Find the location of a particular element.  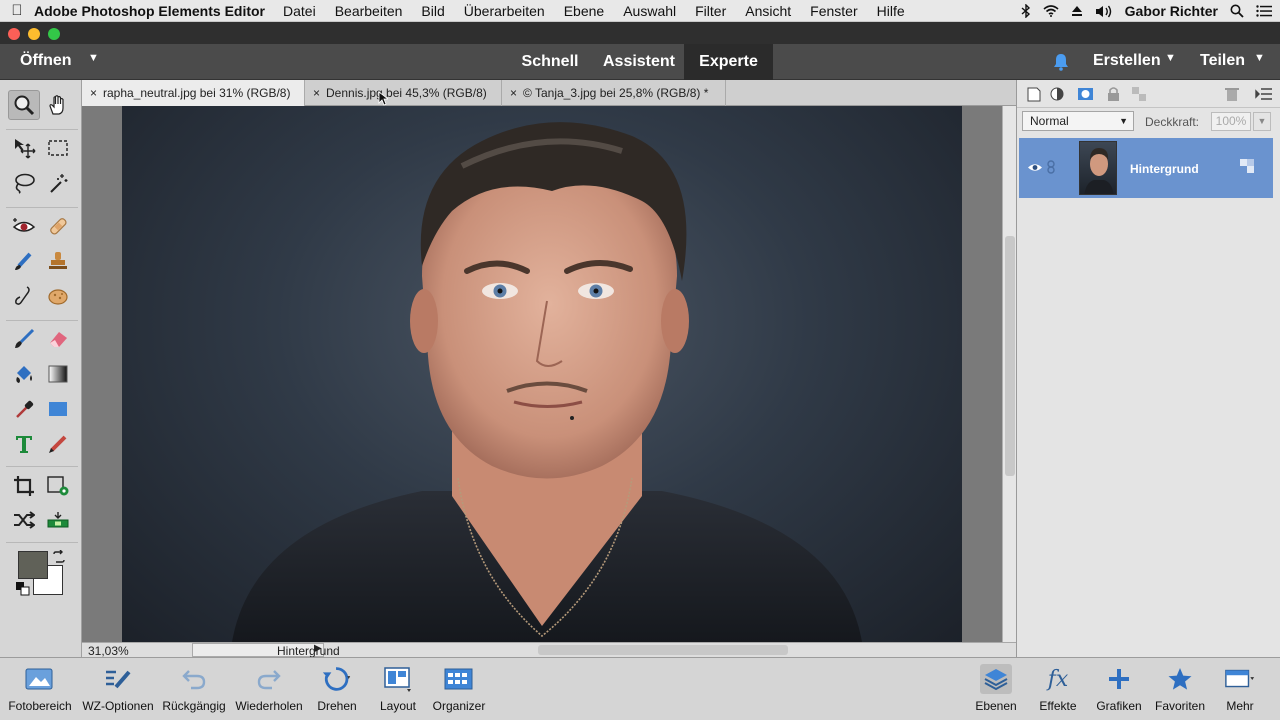

volume-icon is located at coordinates (1104, 11).